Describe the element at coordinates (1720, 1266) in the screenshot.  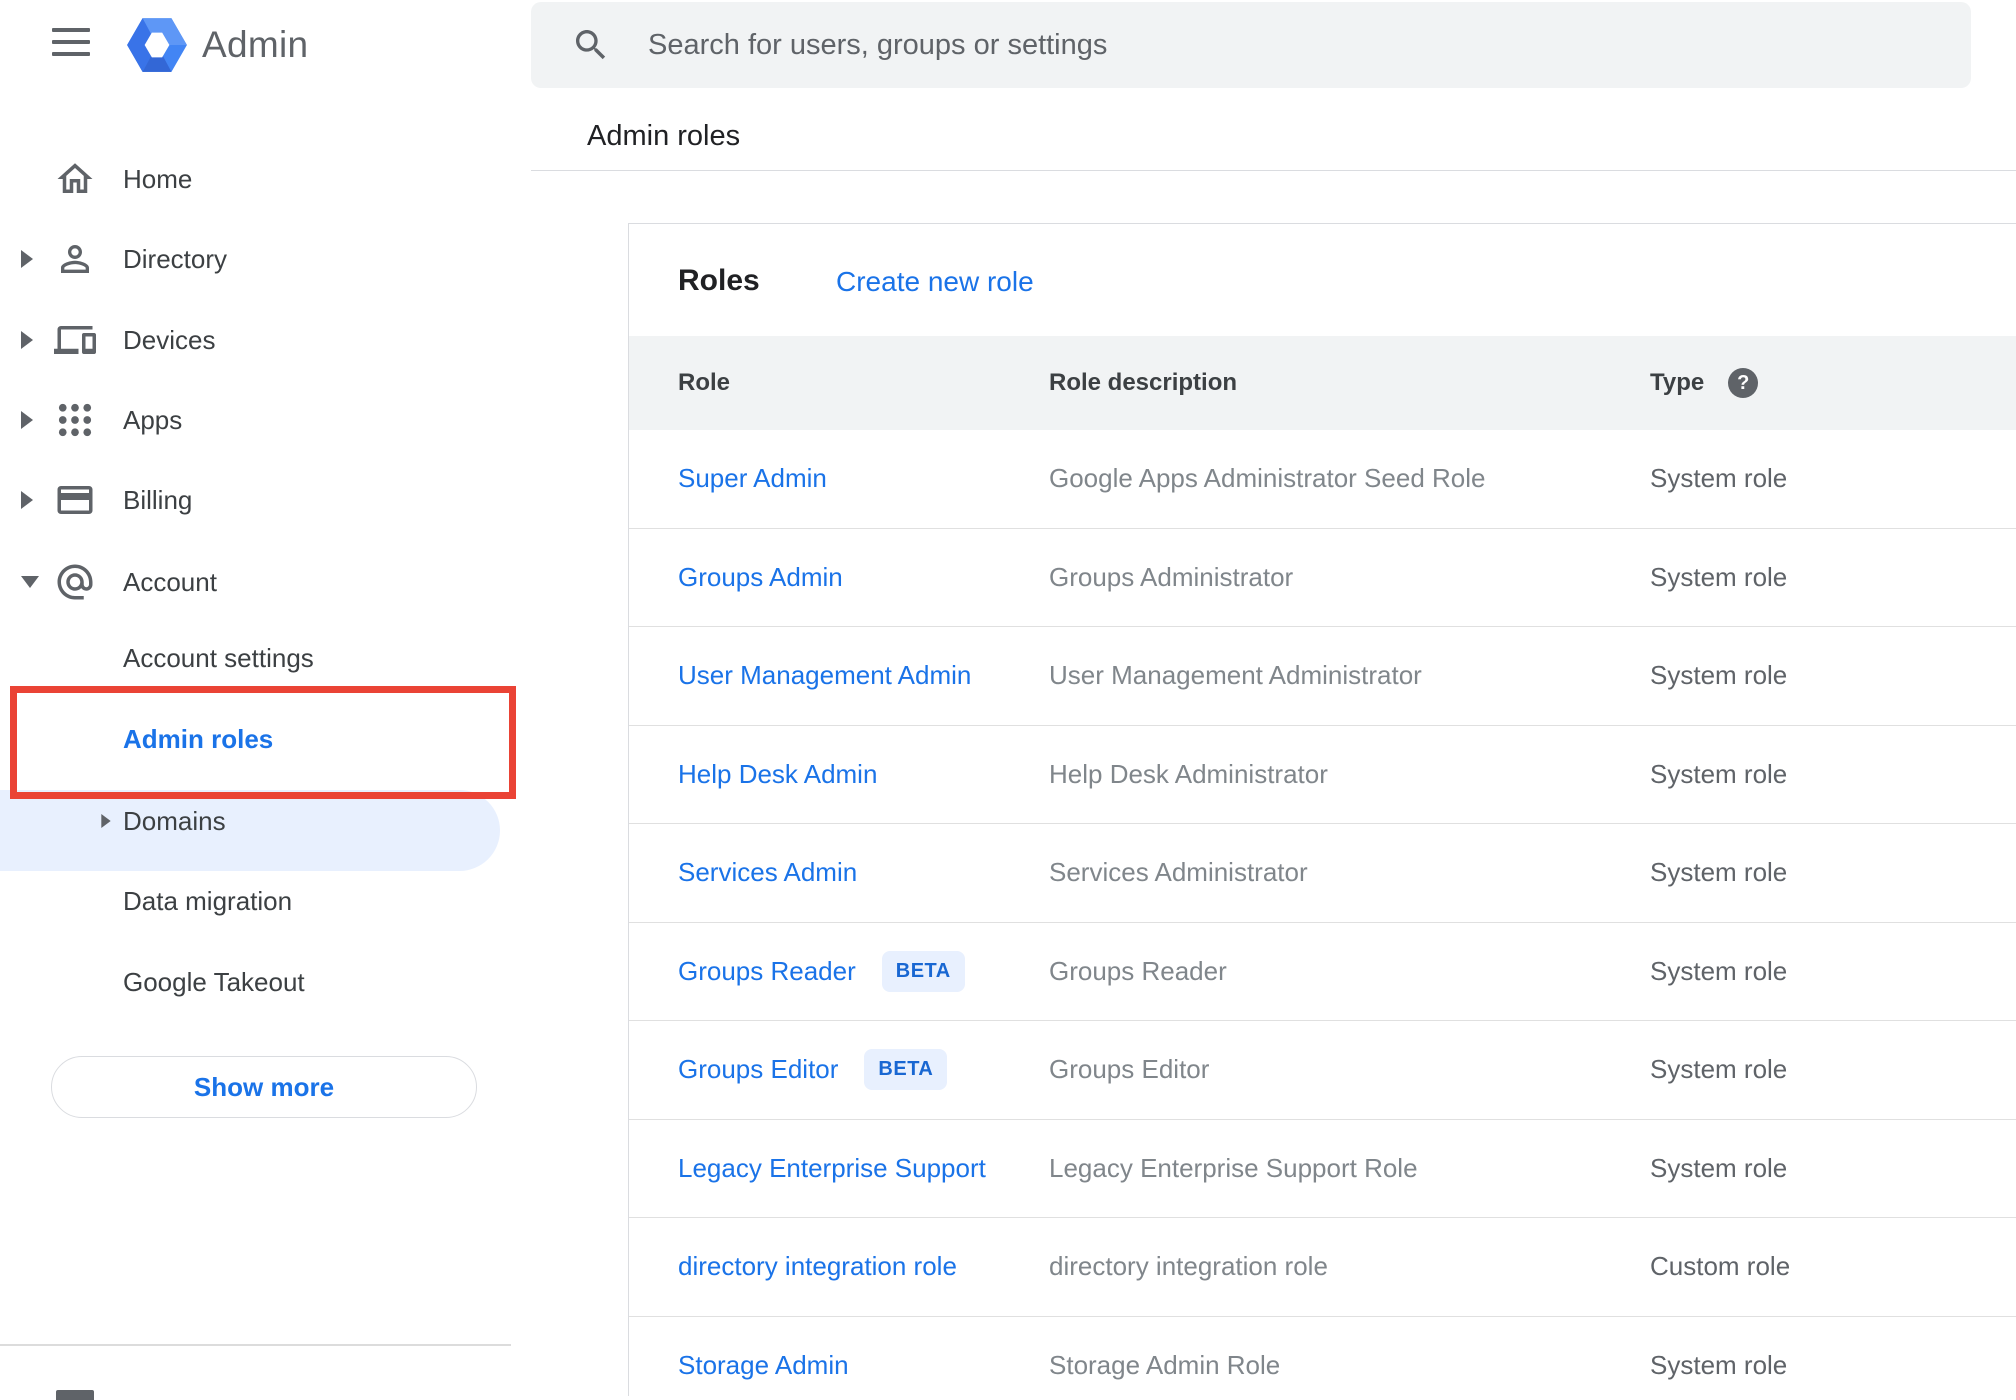
I see `role-type: Custom role` at that location.